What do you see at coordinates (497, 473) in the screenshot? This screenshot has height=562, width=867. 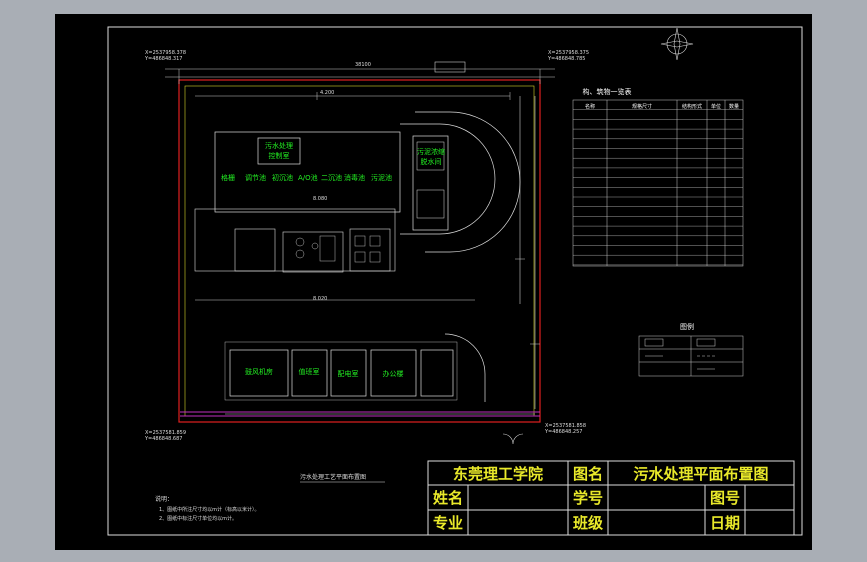 I see `school-name: 东莞理工学院` at bounding box center [497, 473].